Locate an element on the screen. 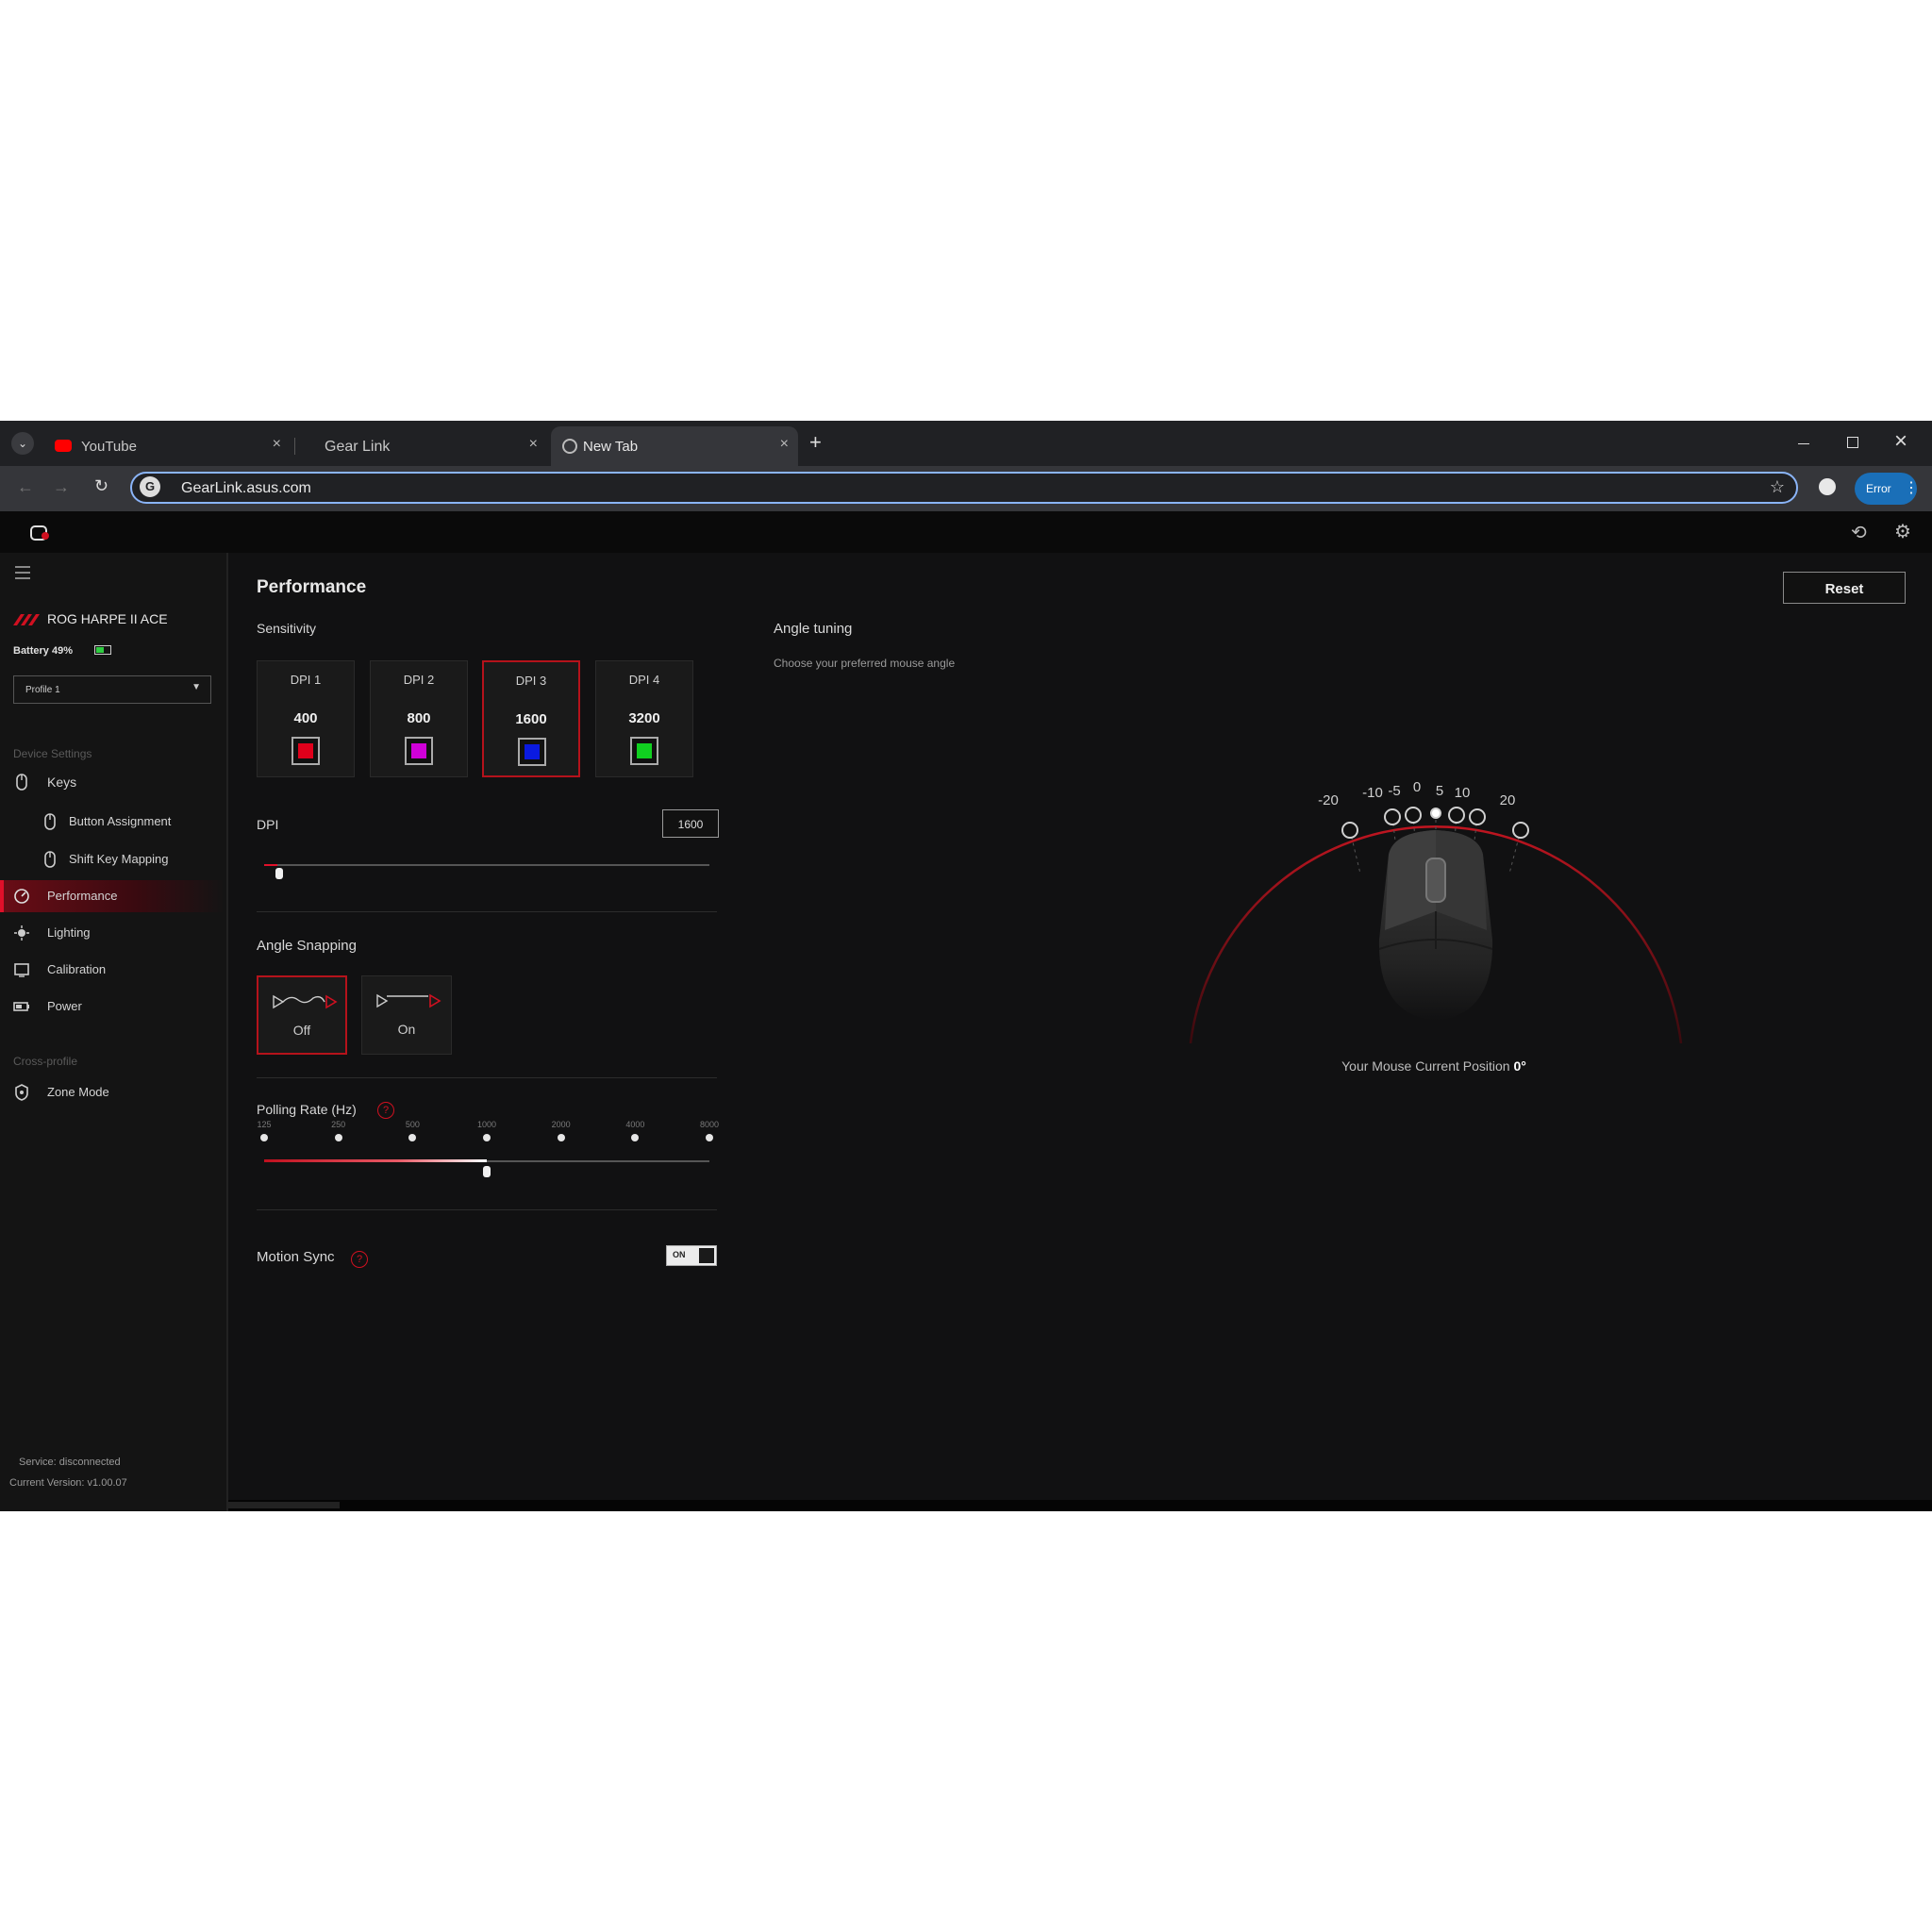 Image resolution: width=1932 pixels, height=1932 pixels. chevron-down-icon: ⌄ is located at coordinates (23, 443).